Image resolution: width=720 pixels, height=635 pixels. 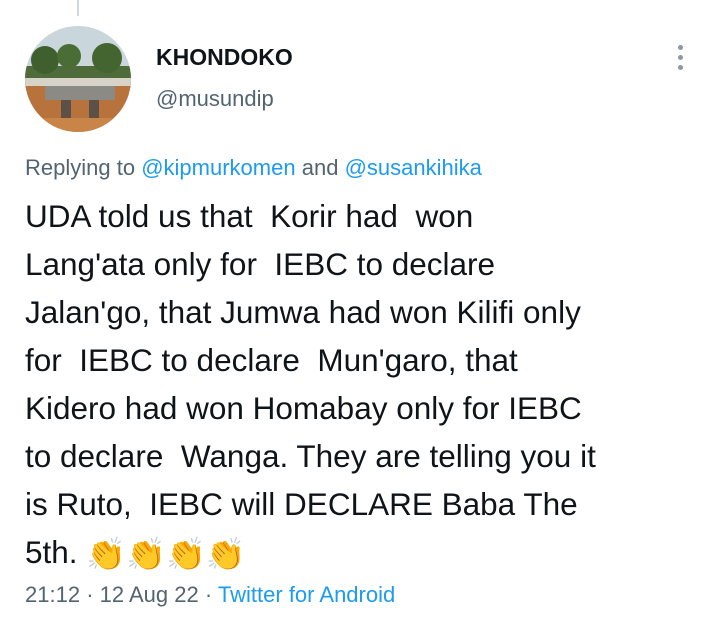 I want to click on reply-mention-1: @kipmurkomen, so click(x=218, y=167).